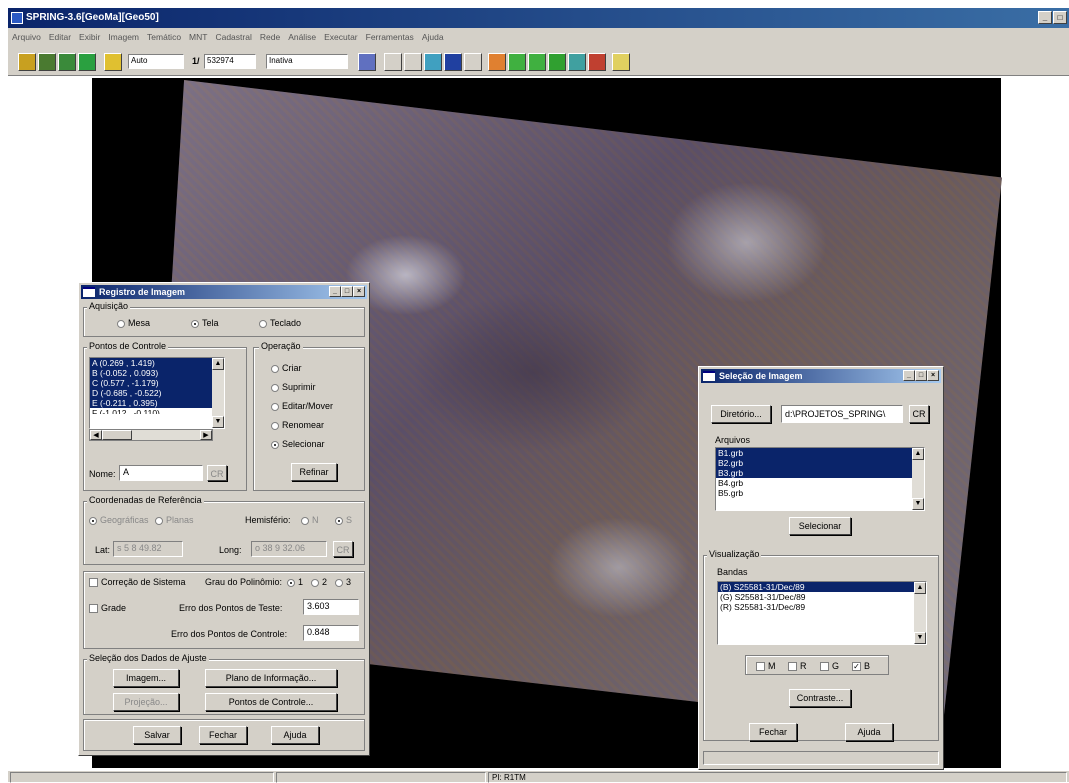 The height and width of the screenshot is (783, 1069). I want to click on radio-criar: Criar, so click(286, 368).